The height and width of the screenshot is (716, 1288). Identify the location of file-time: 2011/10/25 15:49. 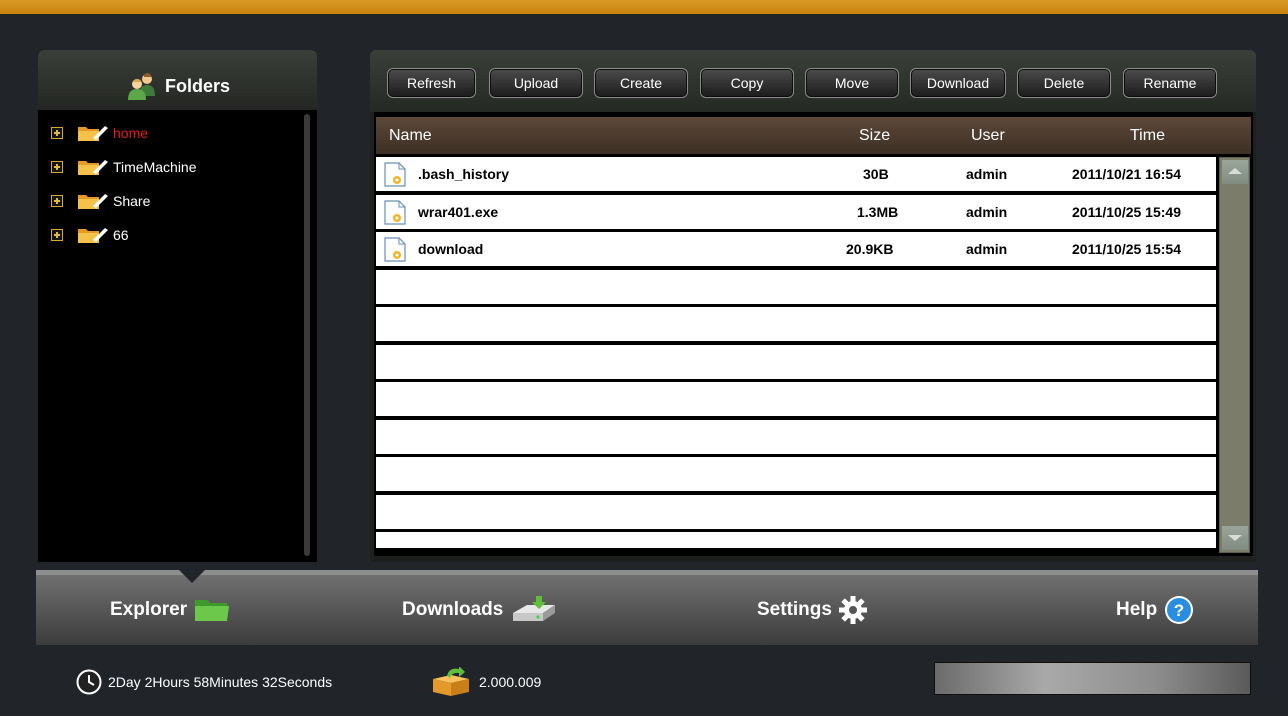
(1126, 211).